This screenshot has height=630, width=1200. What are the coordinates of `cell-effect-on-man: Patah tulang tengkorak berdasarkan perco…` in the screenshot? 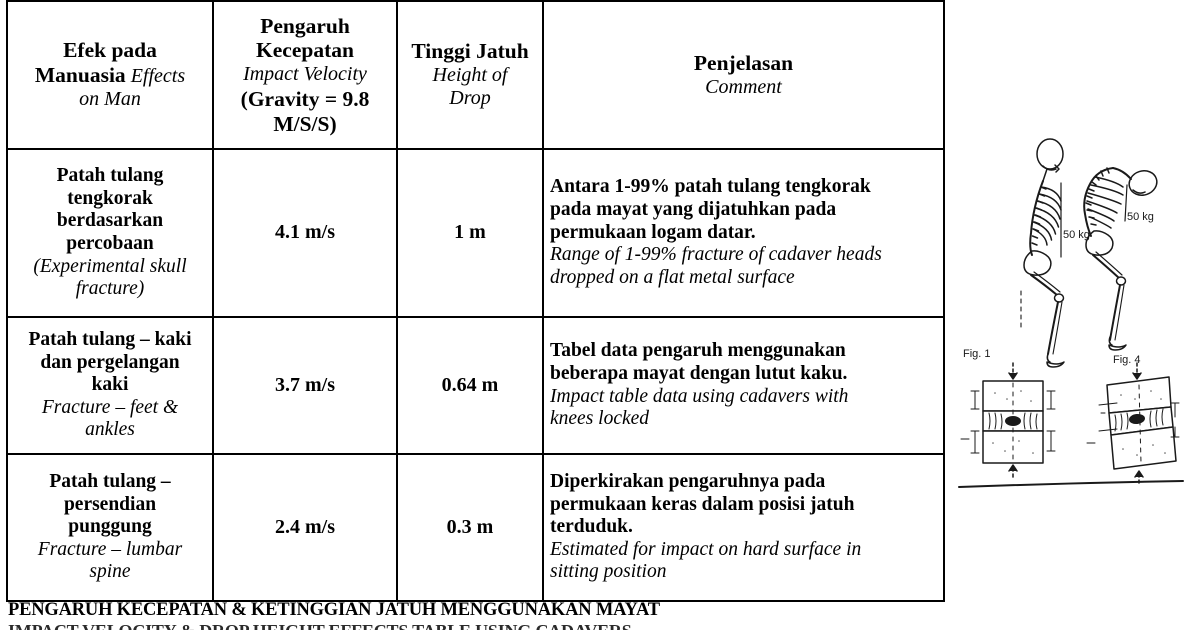 It's located at (110, 233).